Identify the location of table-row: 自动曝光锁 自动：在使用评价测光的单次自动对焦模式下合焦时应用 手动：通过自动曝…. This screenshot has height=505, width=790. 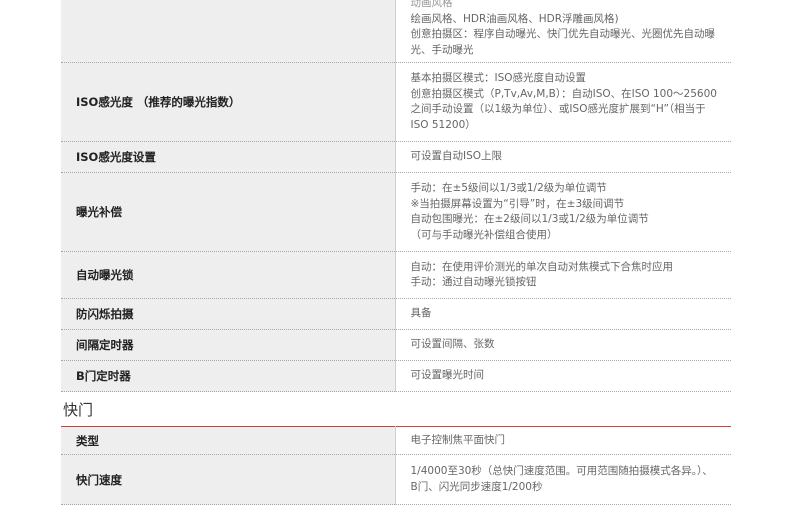
(396, 275).